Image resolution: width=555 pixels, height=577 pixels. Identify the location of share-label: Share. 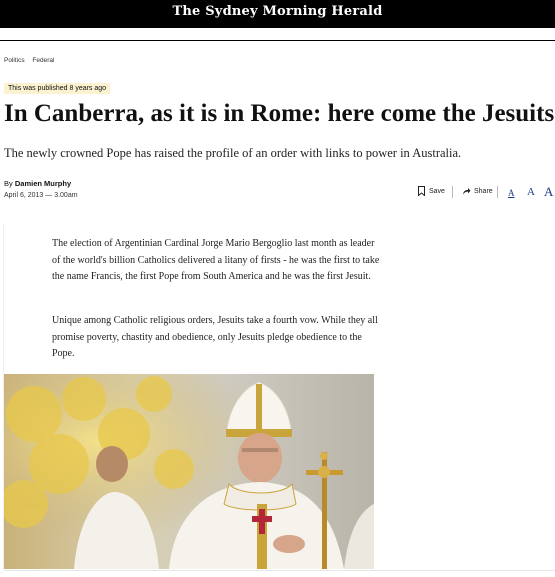
(483, 191).